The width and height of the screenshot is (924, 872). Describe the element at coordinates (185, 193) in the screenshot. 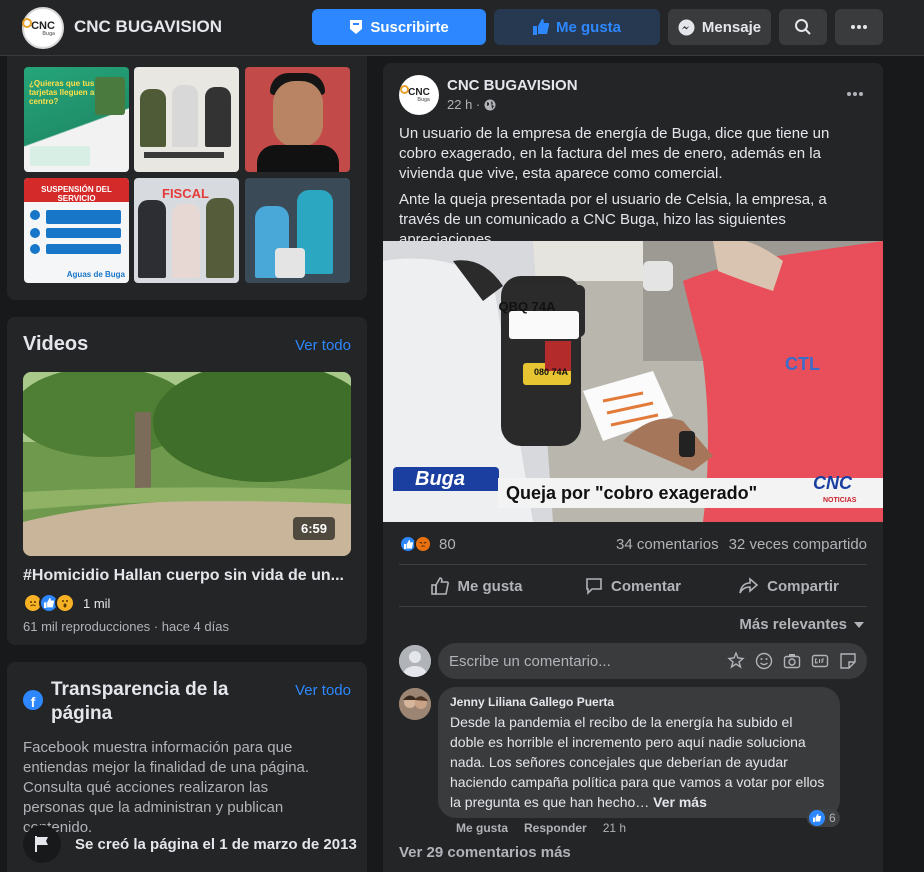

I see `photo-caption: FISCAL` at that location.